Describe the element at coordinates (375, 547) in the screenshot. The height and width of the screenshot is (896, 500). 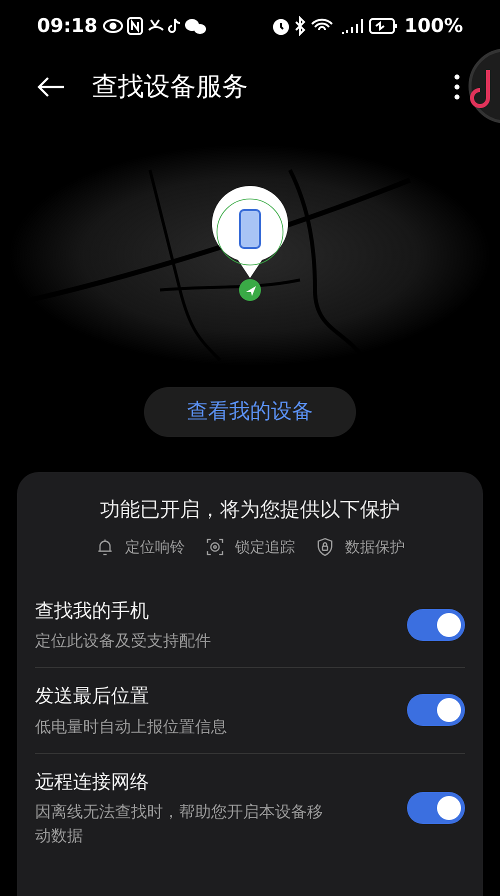
I see `feature-label: 数据保护` at that location.